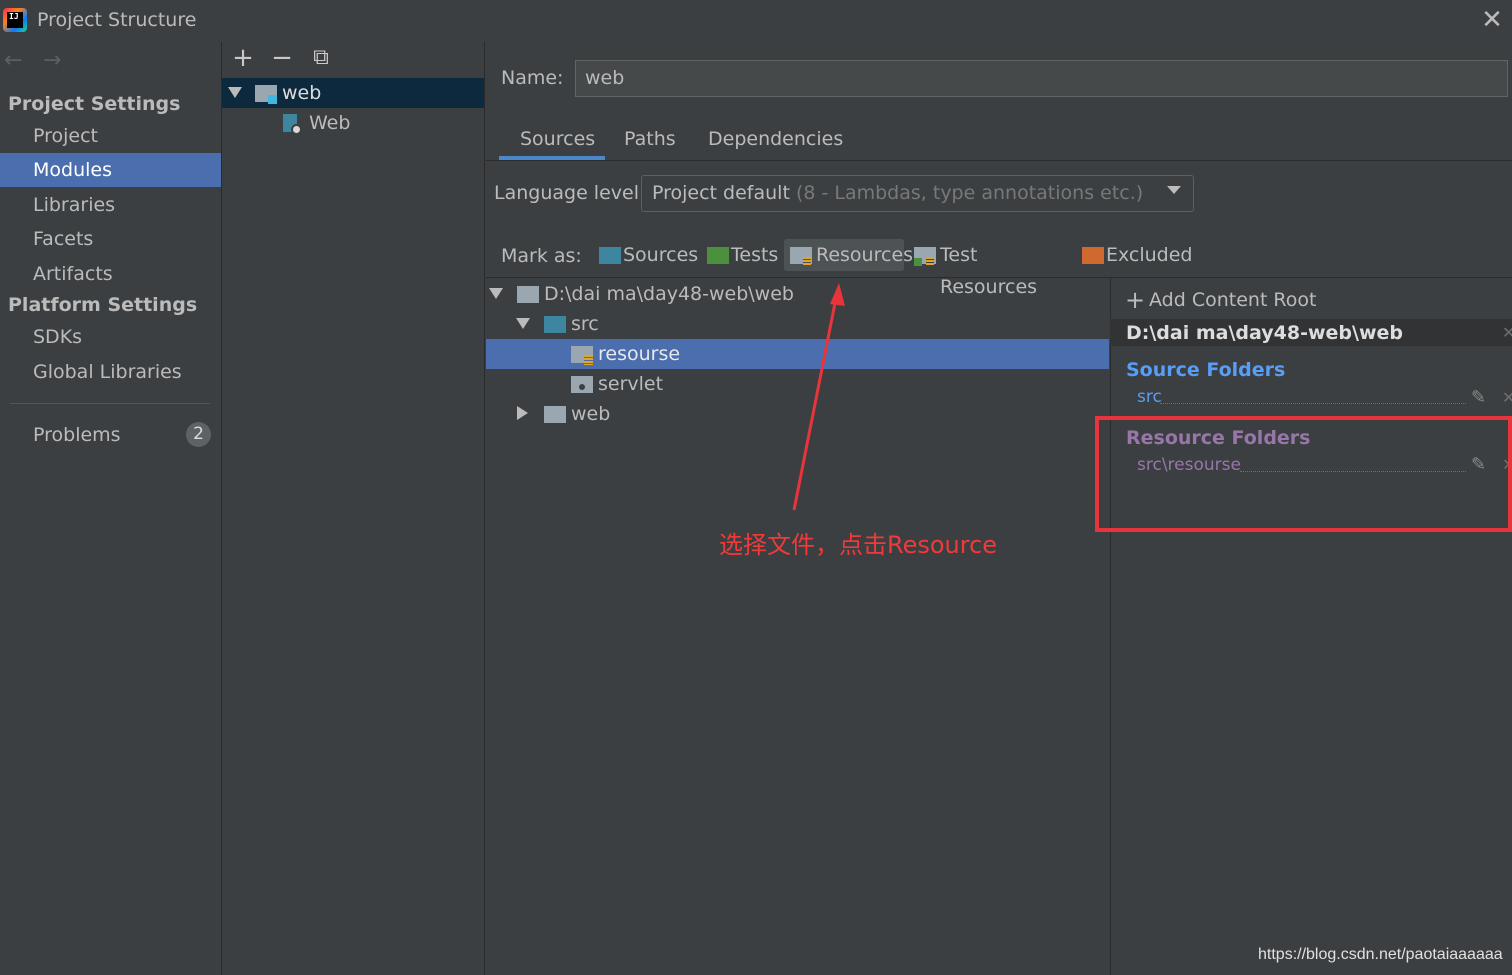  What do you see at coordinates (110, 372) in the screenshot?
I see `nav-item-global-libraries: Global Libraries` at bounding box center [110, 372].